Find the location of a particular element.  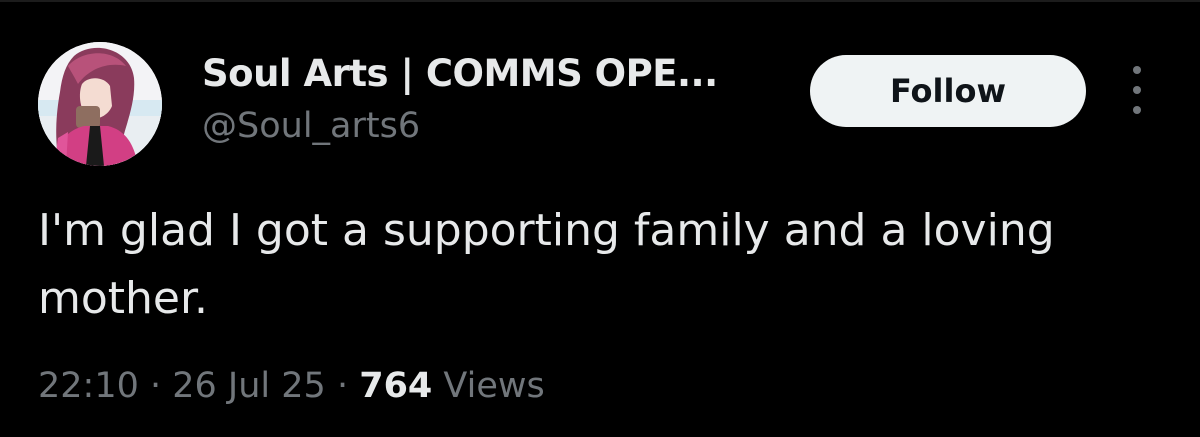

views-label: Views is located at coordinates (494, 386).